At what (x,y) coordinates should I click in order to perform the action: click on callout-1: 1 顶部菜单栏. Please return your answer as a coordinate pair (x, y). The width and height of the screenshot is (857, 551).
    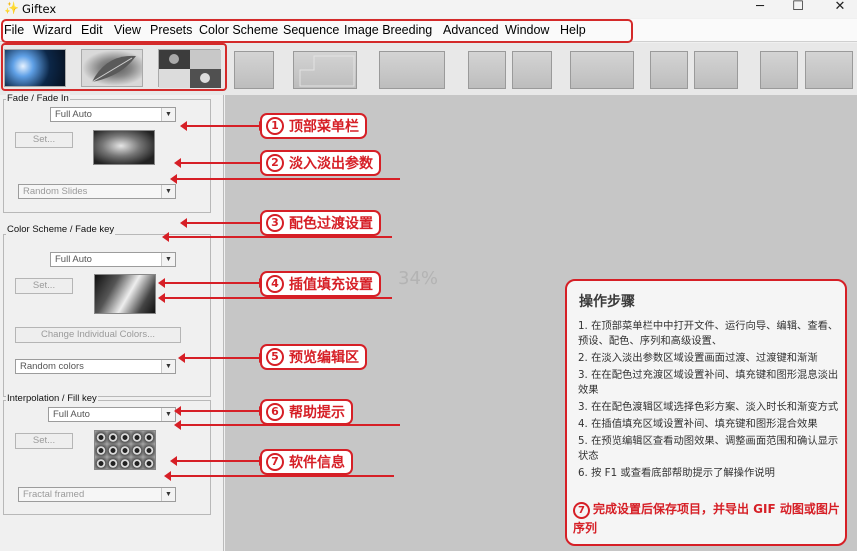
    Looking at the image, I should click on (313, 126).